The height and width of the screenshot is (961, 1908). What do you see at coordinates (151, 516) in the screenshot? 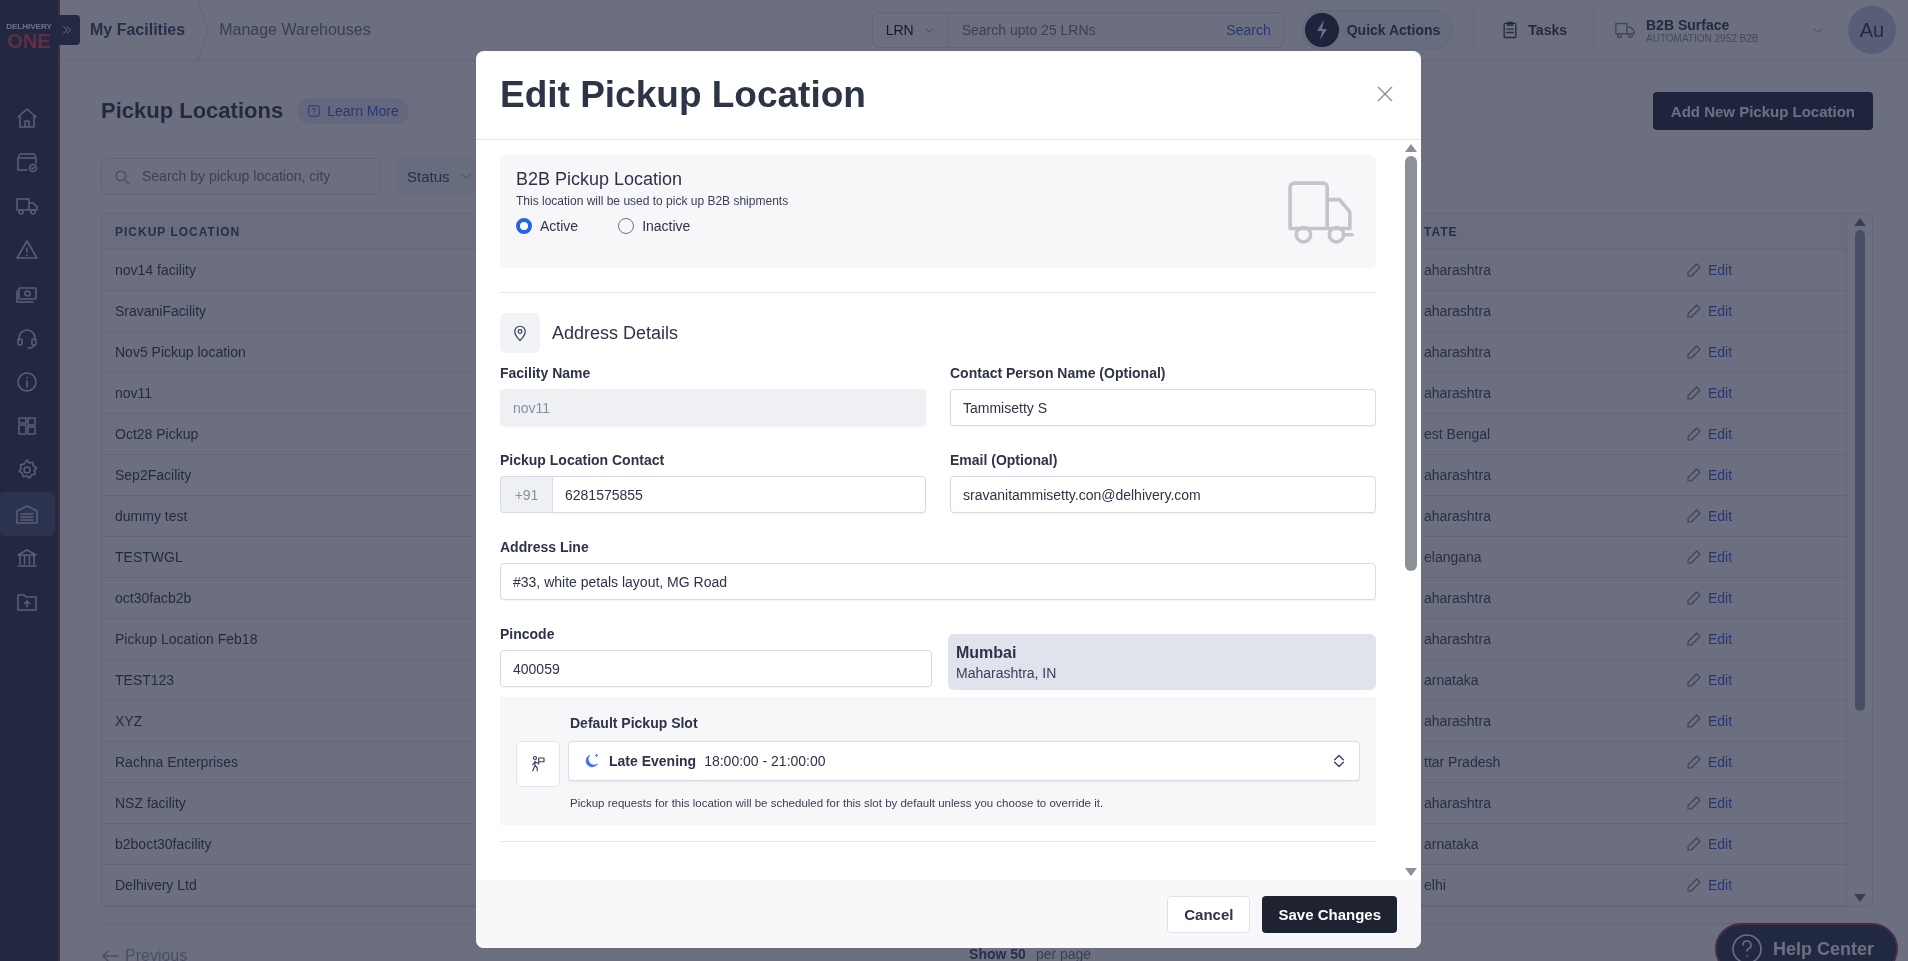
I see `table-cell: dummy test` at bounding box center [151, 516].